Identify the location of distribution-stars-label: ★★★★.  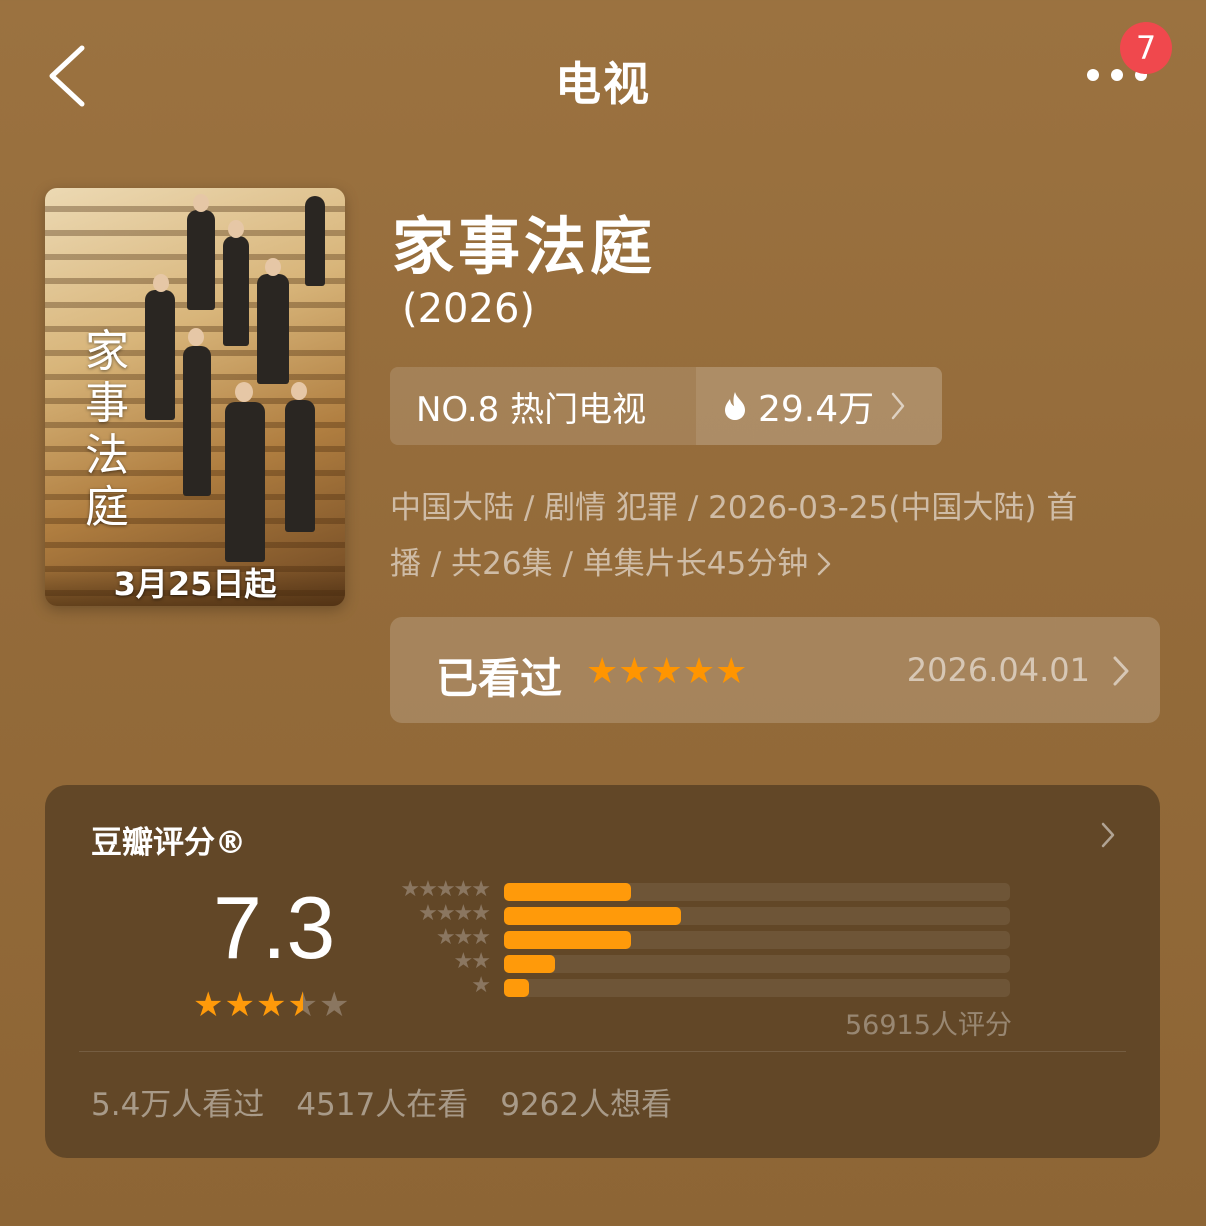
(454, 913).